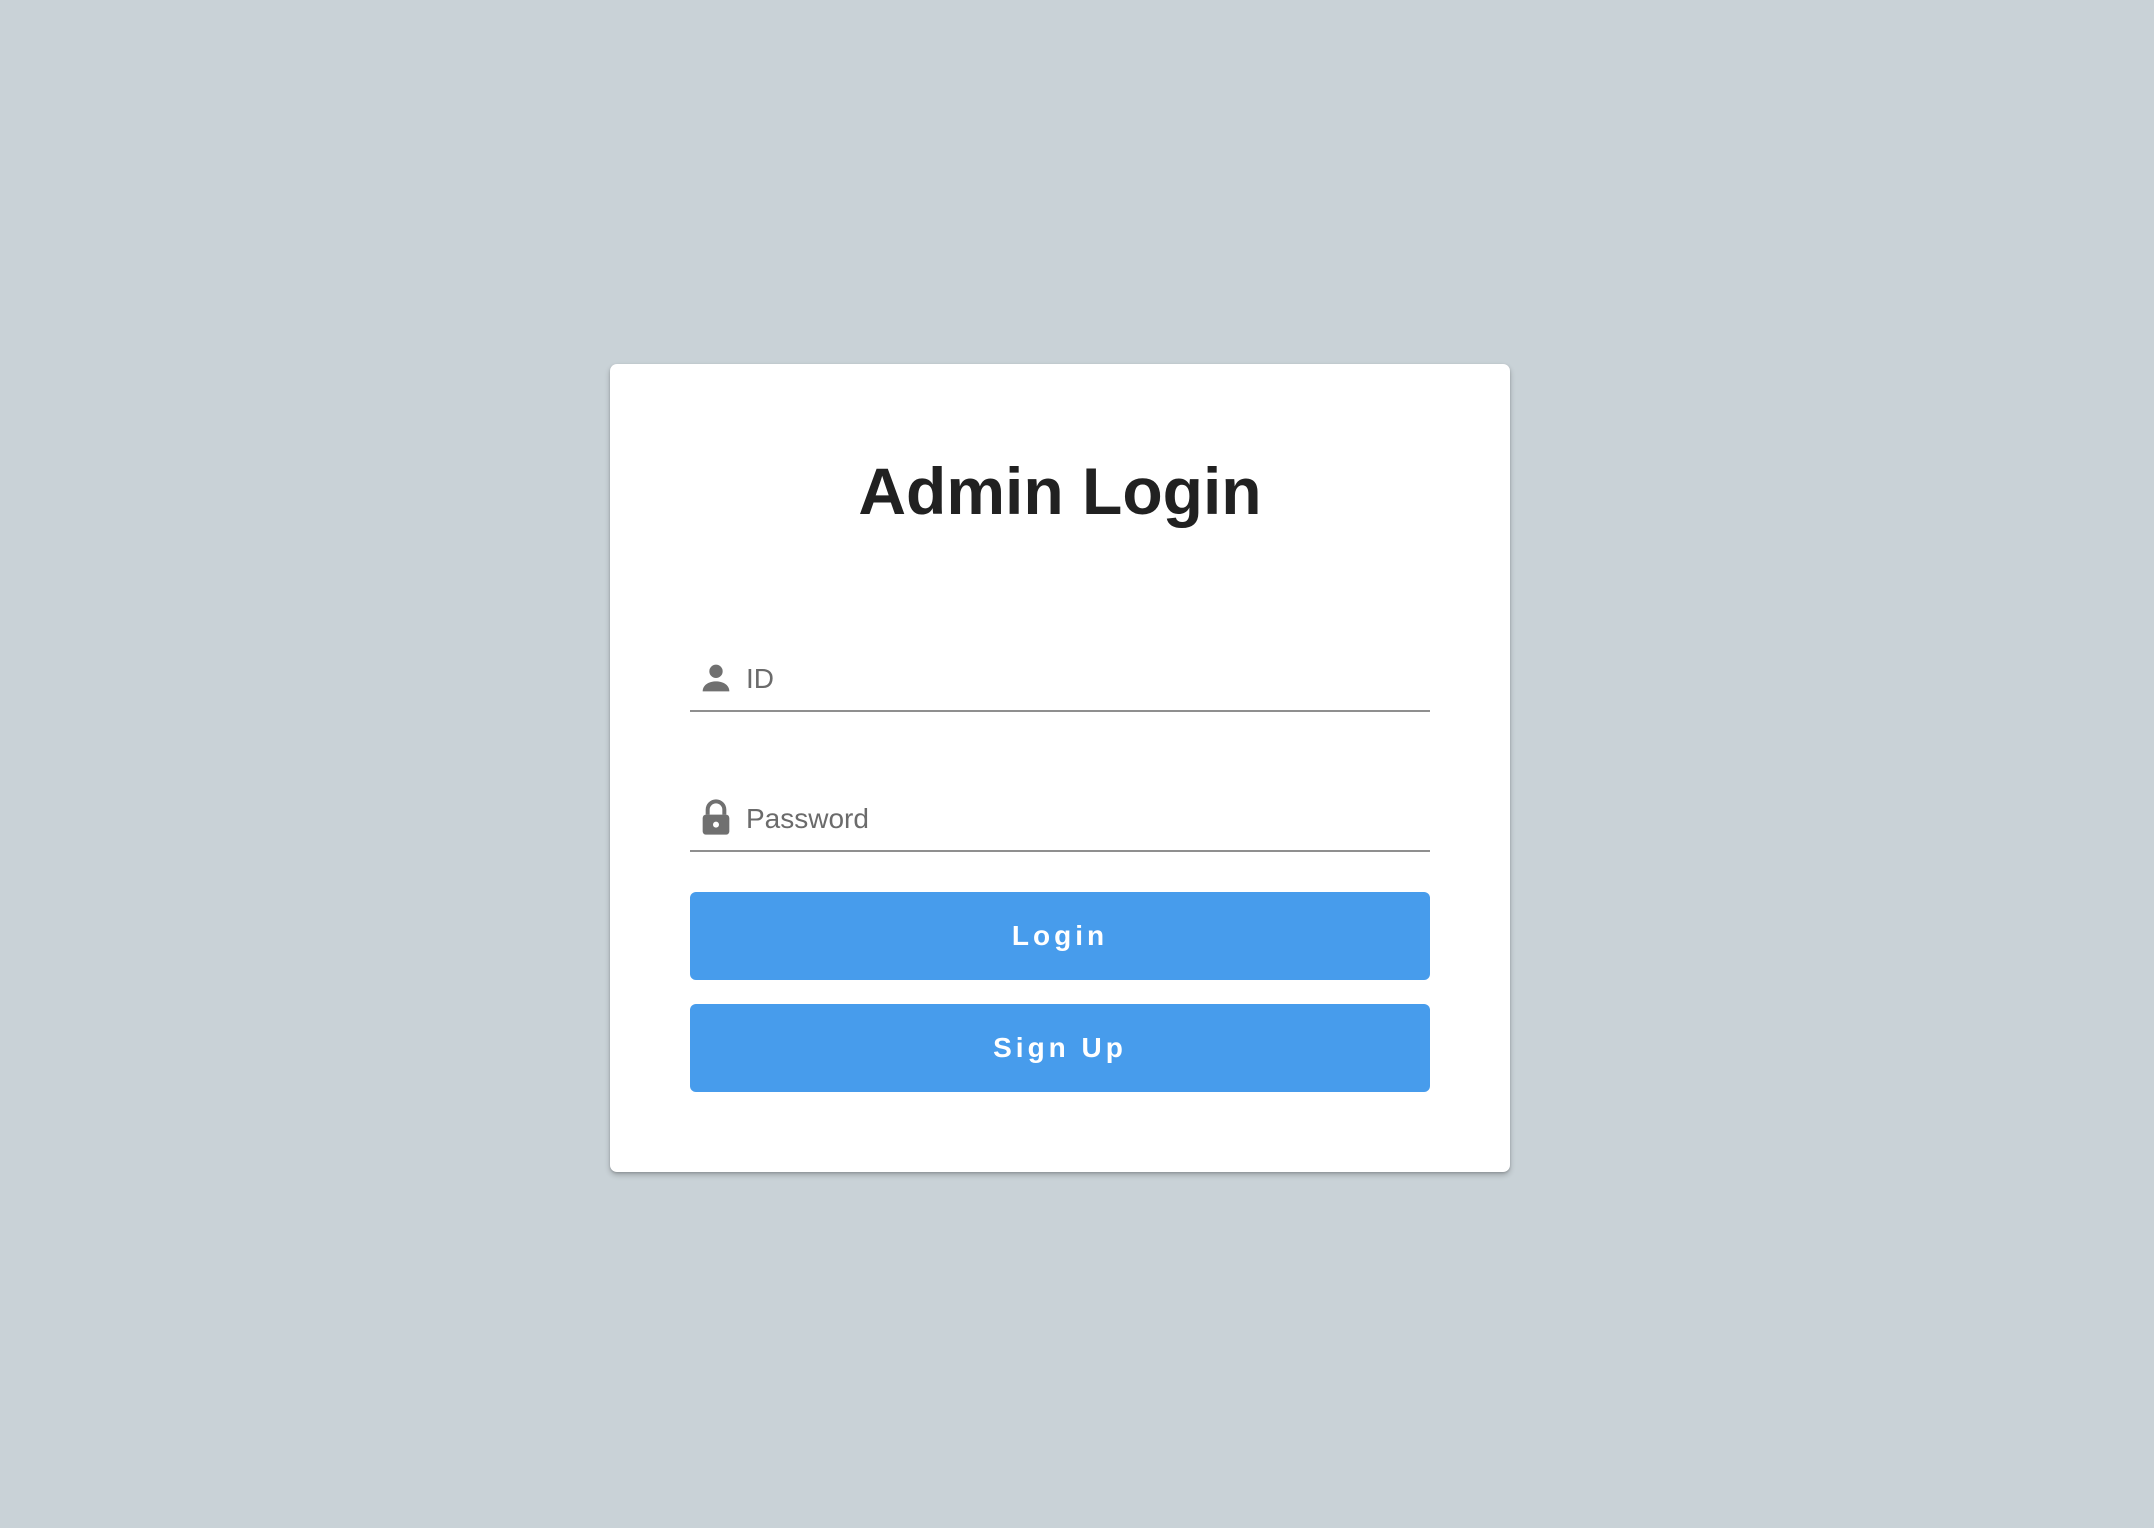 This screenshot has width=2154, height=1528. I want to click on signup-button: Sign Up, so click(1060, 1048).